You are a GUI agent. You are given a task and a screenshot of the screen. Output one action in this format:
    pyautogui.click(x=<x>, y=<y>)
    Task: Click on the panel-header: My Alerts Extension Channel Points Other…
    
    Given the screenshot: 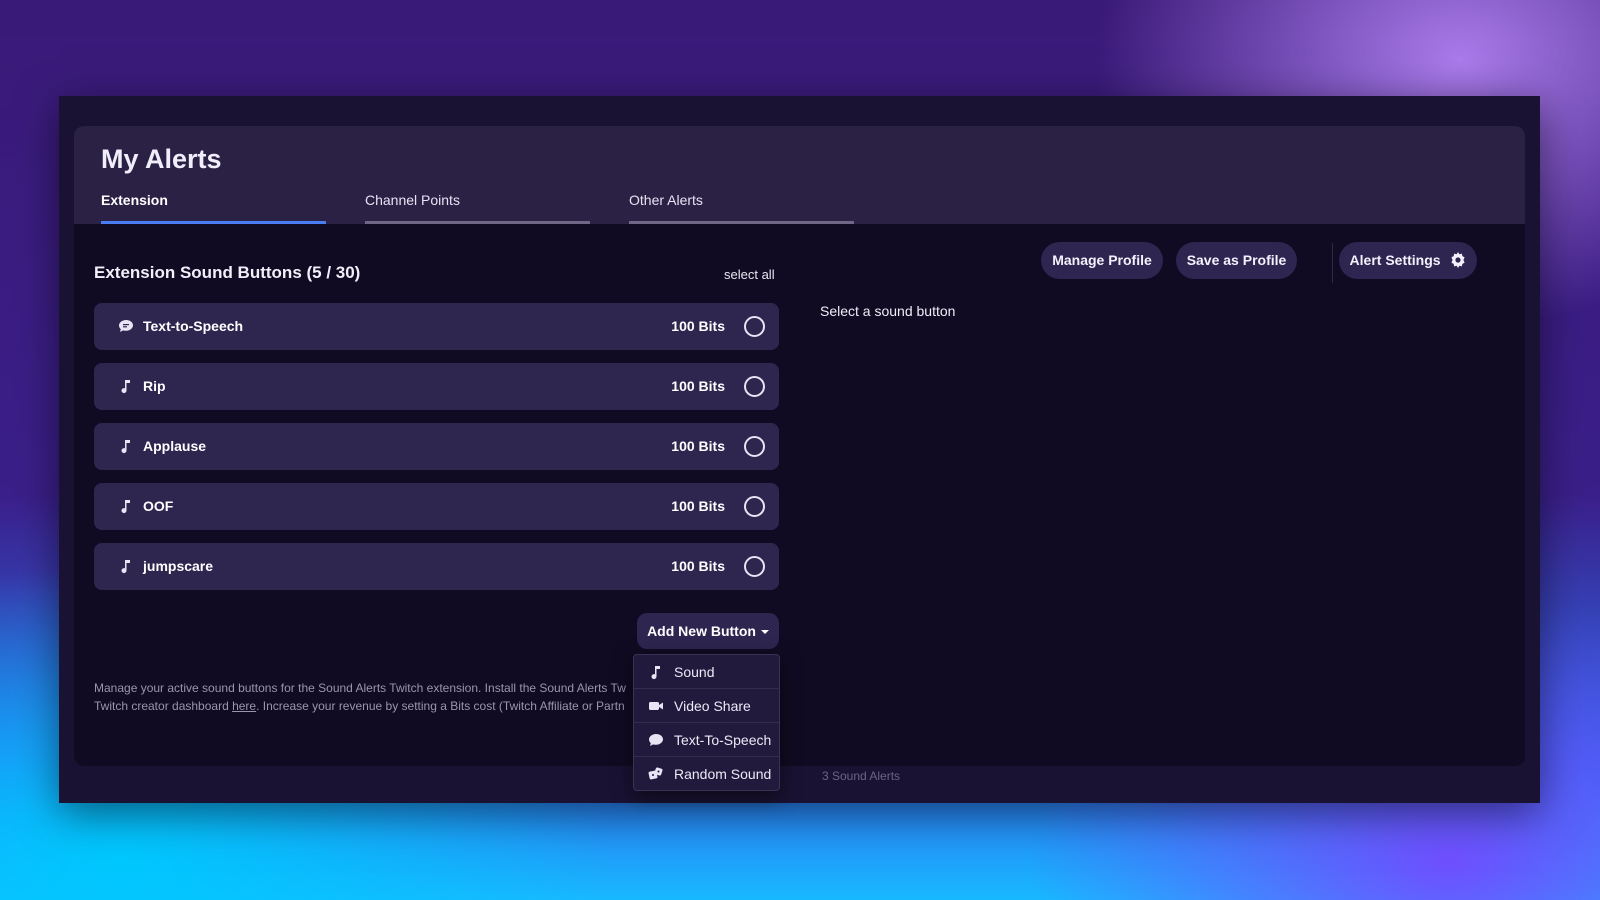 What is the action you would take?
    pyautogui.click(x=799, y=175)
    